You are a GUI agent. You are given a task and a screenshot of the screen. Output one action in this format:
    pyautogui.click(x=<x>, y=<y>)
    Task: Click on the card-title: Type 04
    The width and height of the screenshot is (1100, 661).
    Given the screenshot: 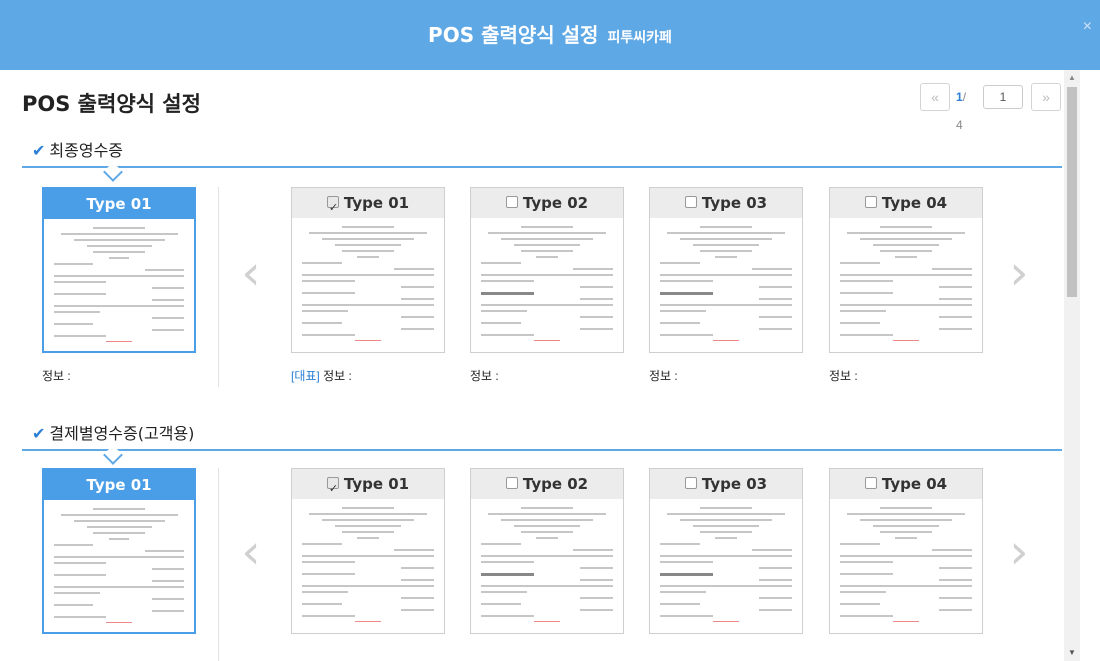 What is the action you would take?
    pyautogui.click(x=906, y=203)
    